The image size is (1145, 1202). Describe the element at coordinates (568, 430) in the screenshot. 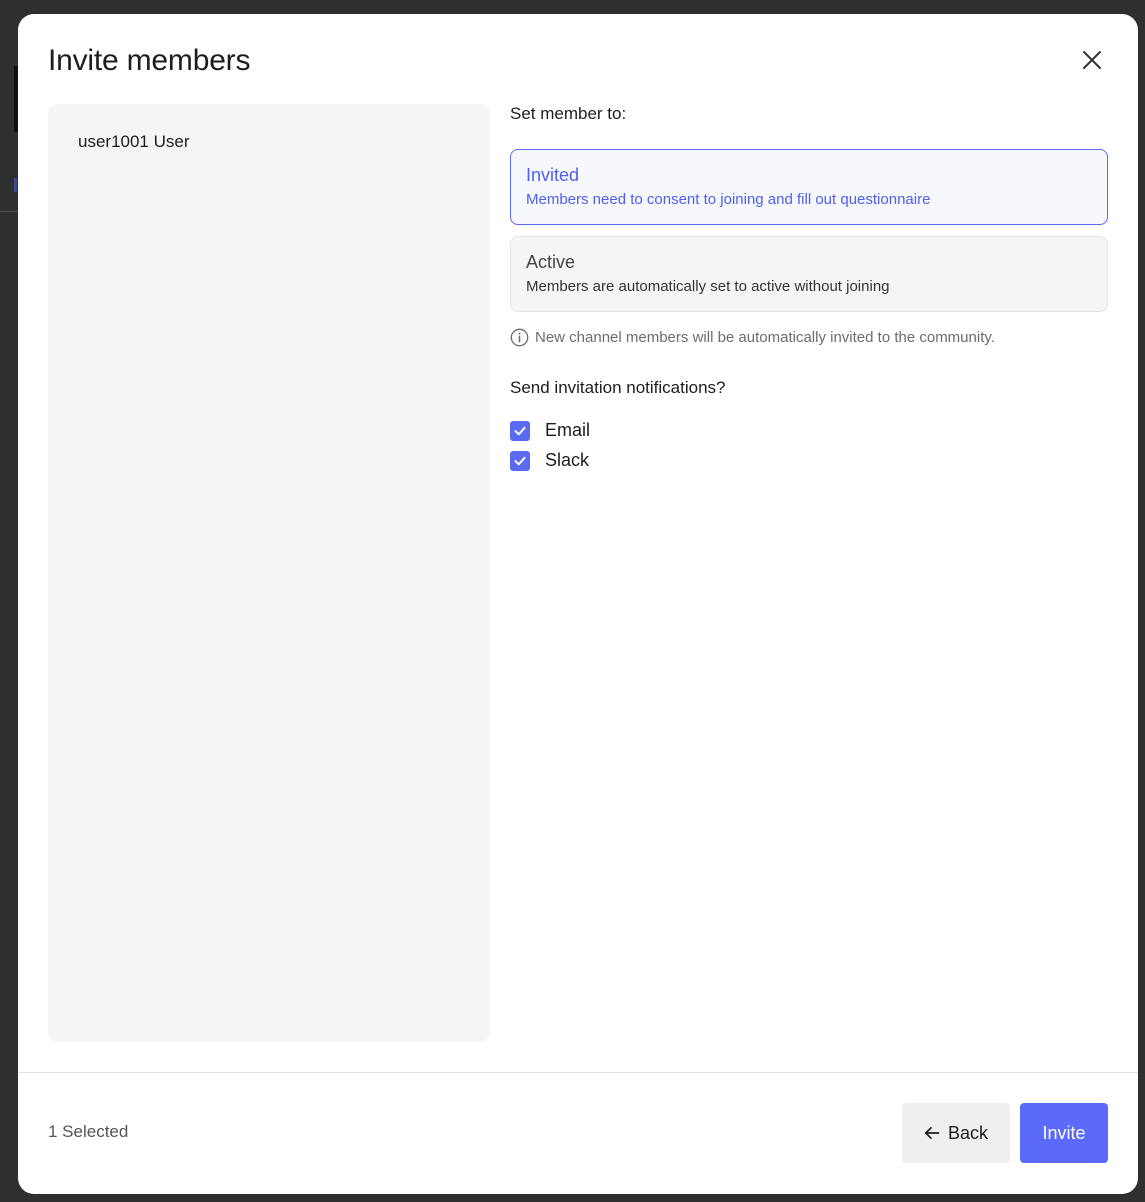

I see `checkbox-label: Email` at that location.